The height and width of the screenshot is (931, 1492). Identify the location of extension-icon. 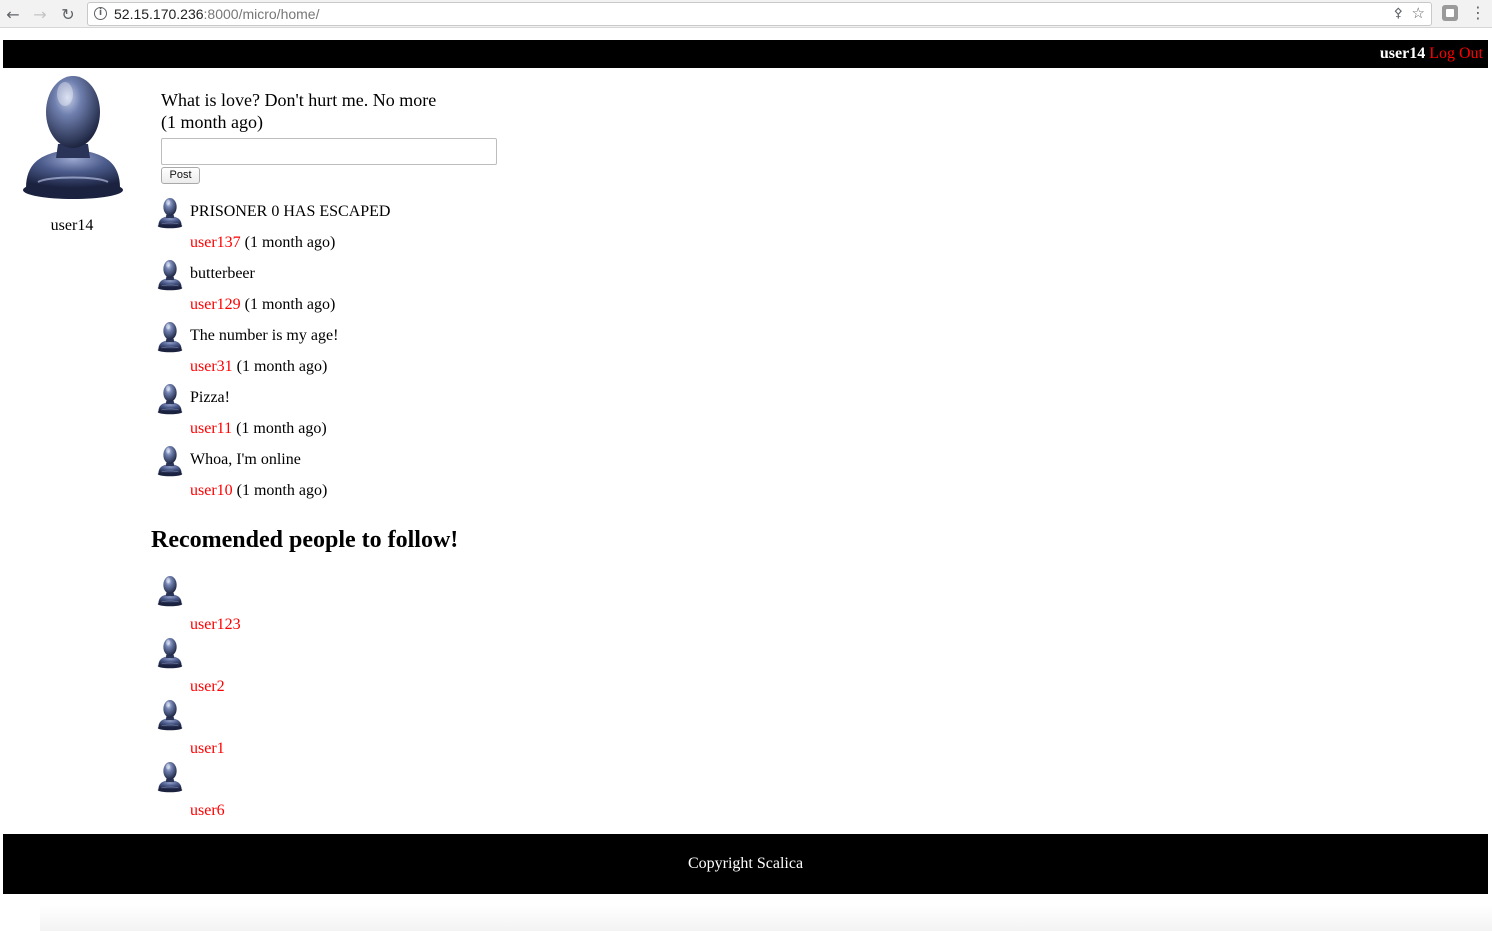
(1450, 13).